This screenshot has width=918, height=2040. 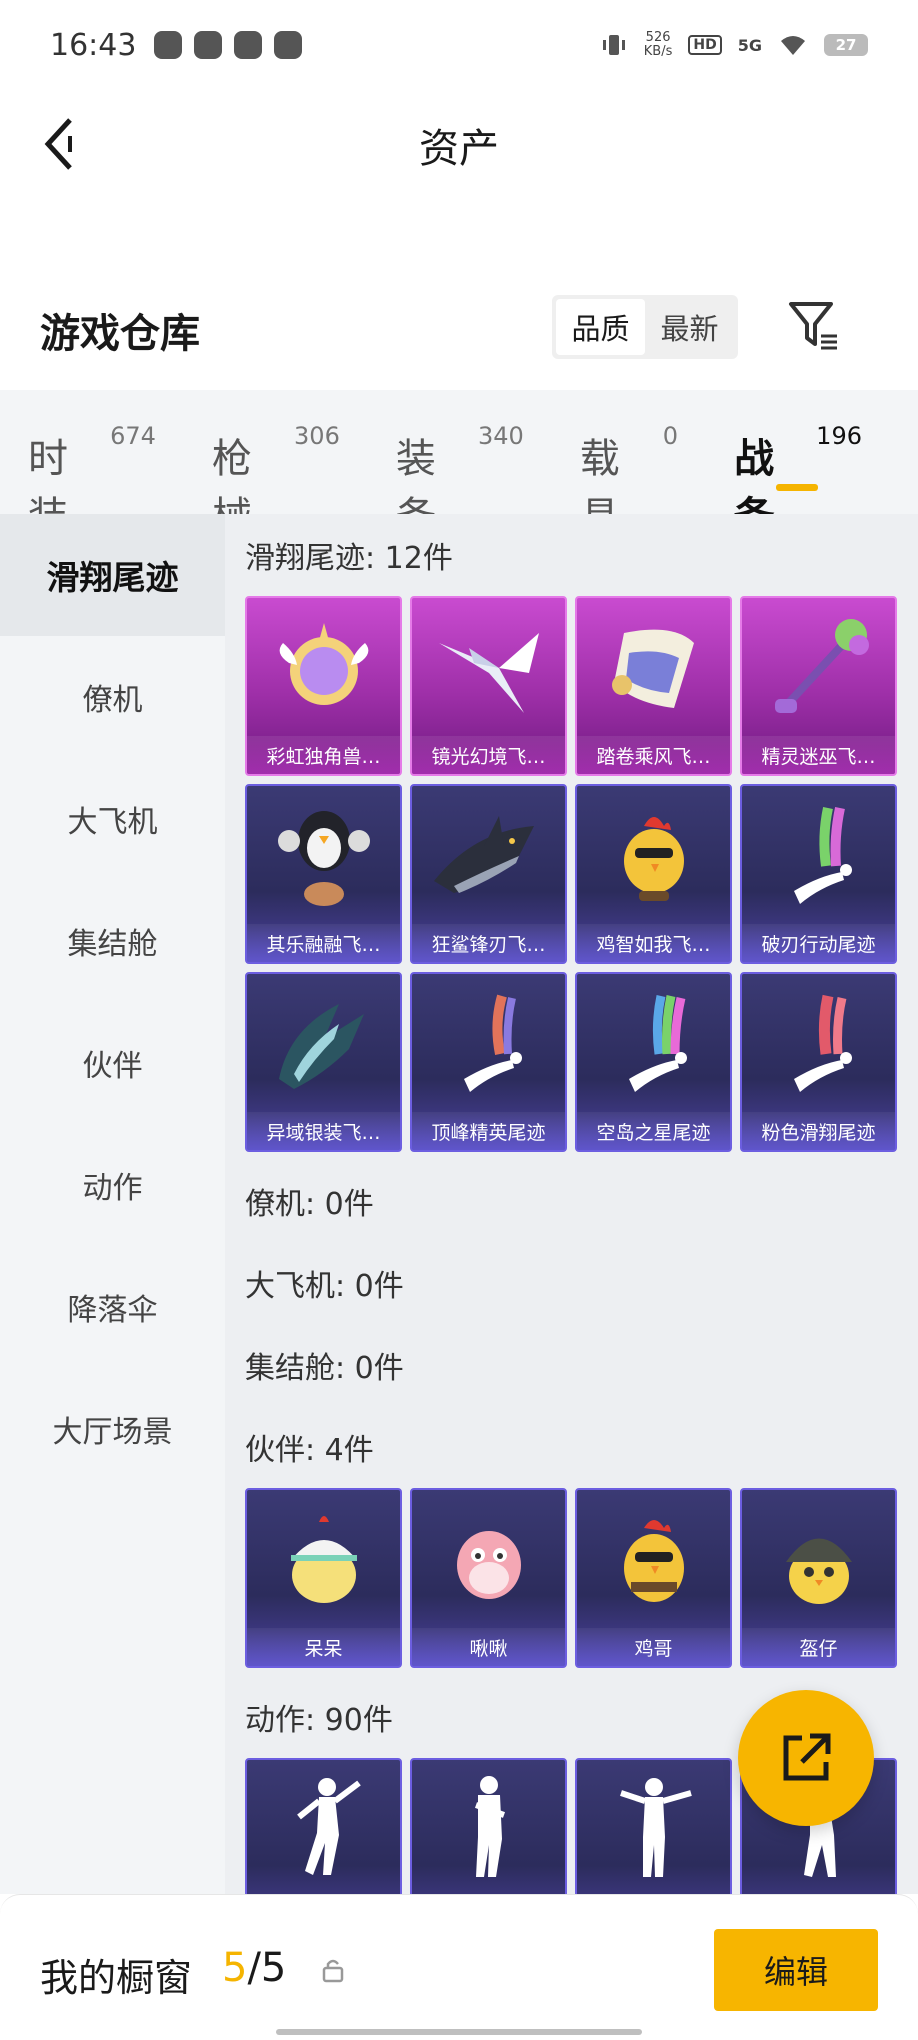 What do you see at coordinates (333, 1971) in the screenshot?
I see `lock-icon` at bounding box center [333, 1971].